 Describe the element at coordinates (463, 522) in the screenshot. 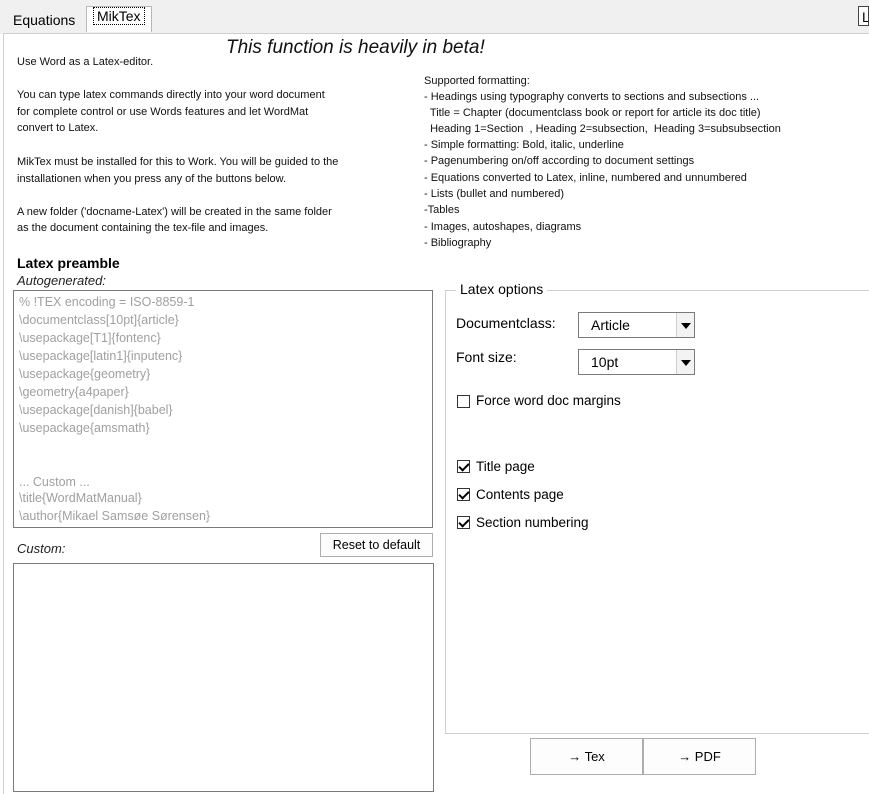

I see `section-numbering-checkbox` at that location.